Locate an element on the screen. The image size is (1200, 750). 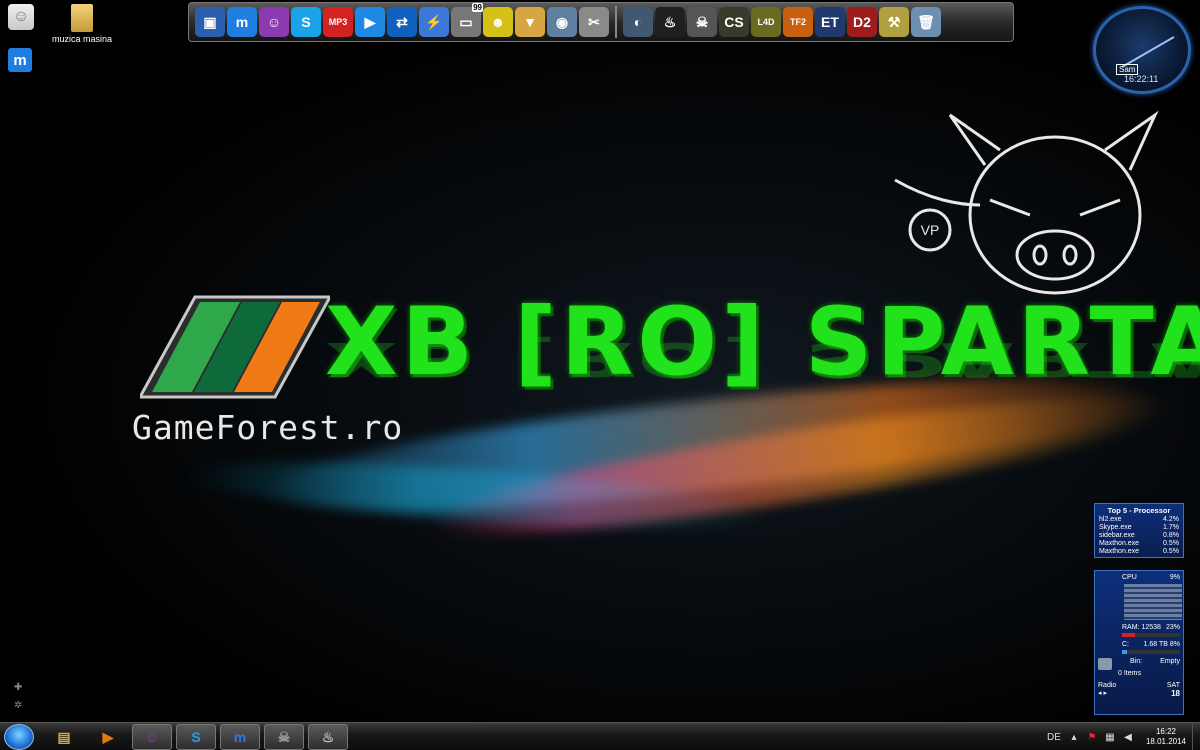
system-tray: DE ▴ ⚑ ▦ ◀ 16:22 18.01.2014 is located at coordinates (1123, 736).